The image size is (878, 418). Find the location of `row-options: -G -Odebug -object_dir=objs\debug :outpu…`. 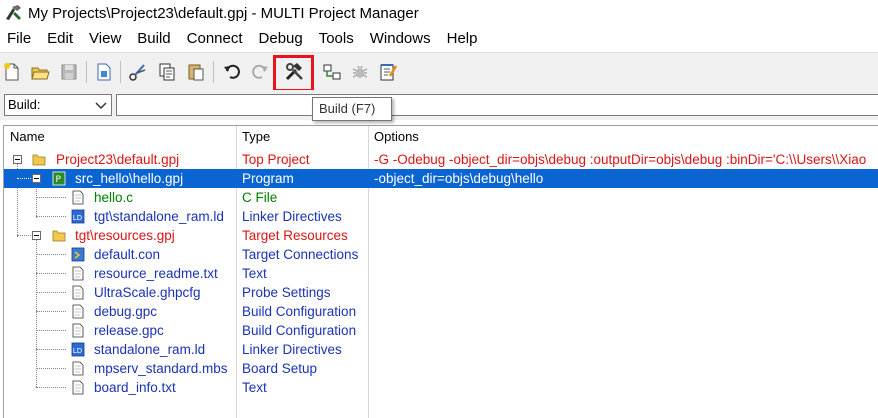

row-options: -G -Odebug -object_dir=objs\debug :outpu… is located at coordinates (620, 159).